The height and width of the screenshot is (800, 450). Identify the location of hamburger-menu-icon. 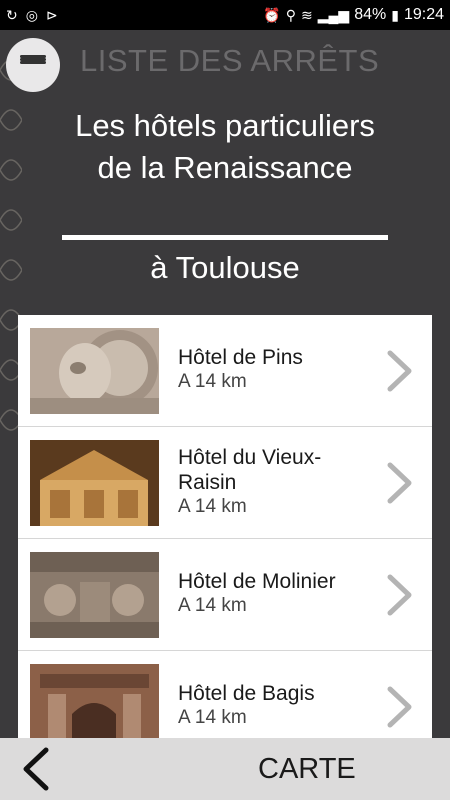
(33, 65).